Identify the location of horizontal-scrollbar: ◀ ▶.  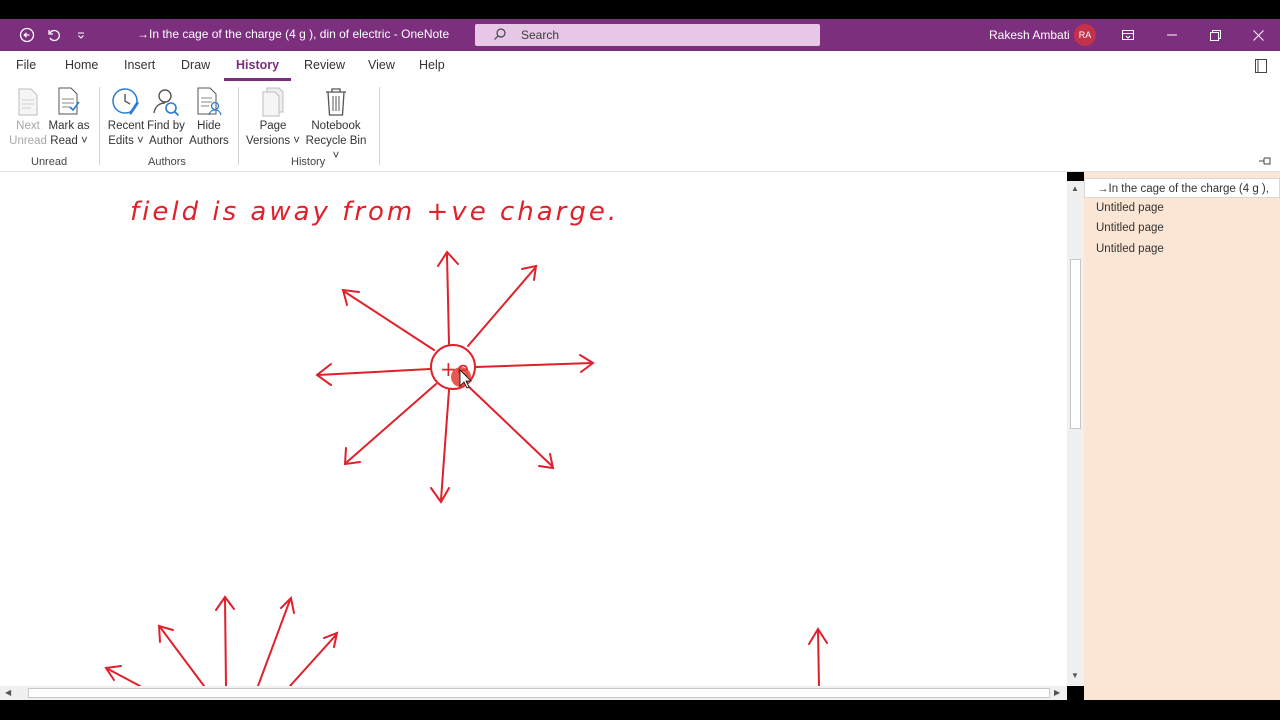
(533, 693).